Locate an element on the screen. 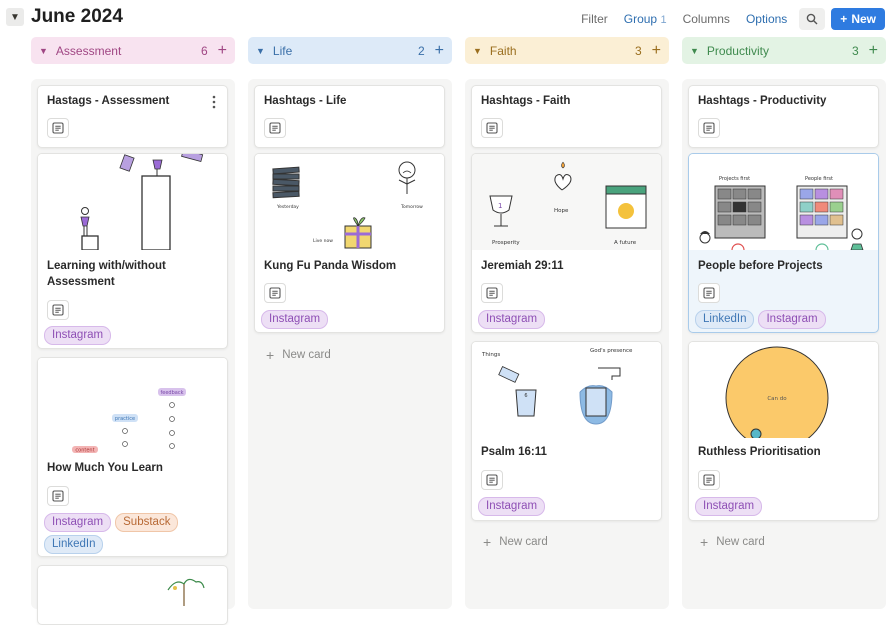 The image size is (891, 625). card-cover-image: Yesterday Tomorrow Live now is located at coordinates (349, 202).